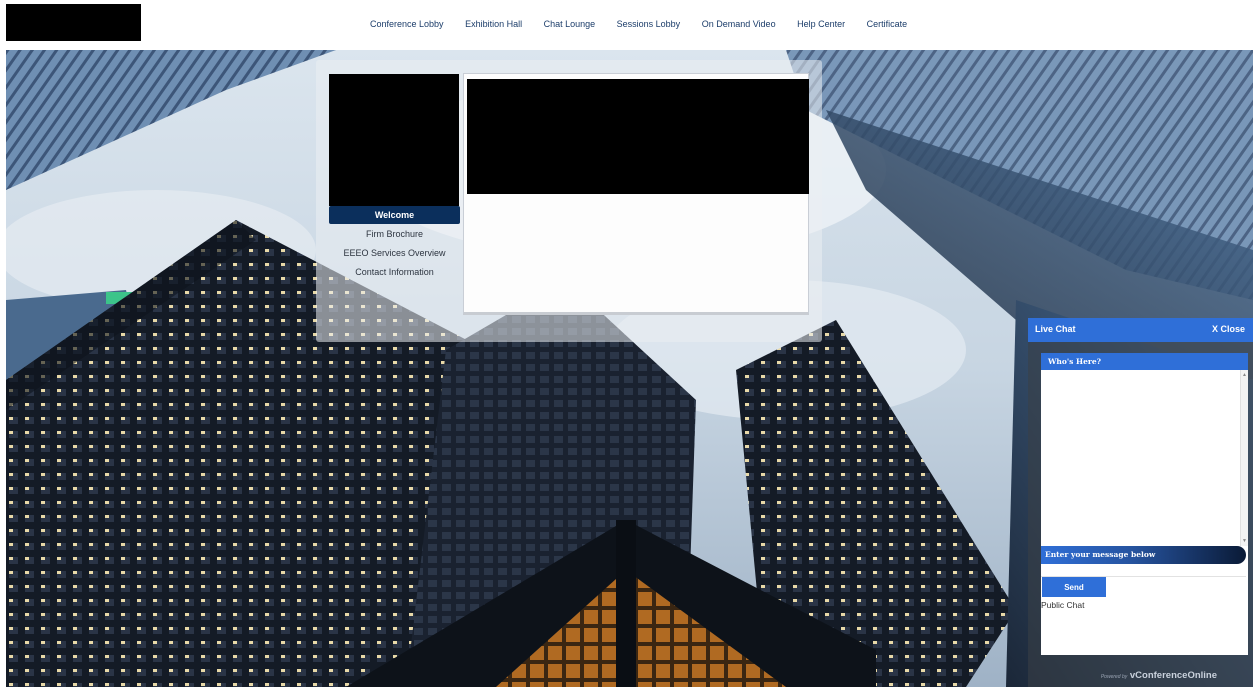 Image resolution: width=1253 pixels, height=687 pixels. I want to click on send-button: Send, so click(1074, 587).